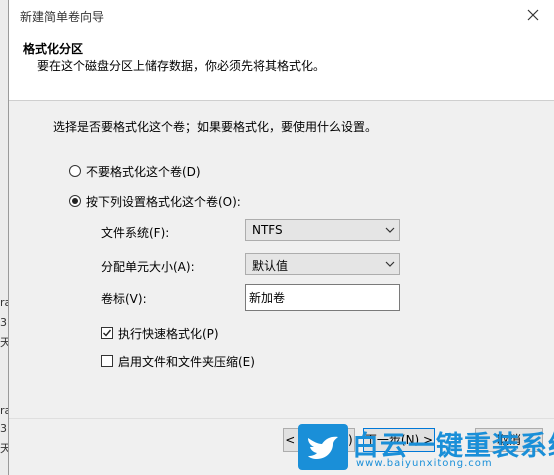 This screenshot has height=475, width=554. I want to click on watermark-logo, so click(323, 447).